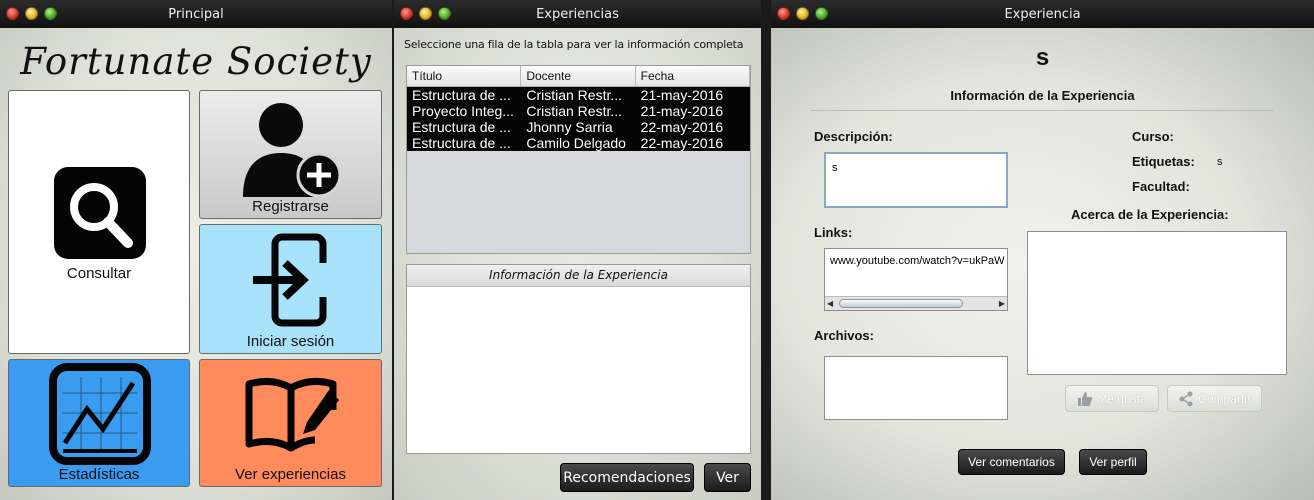 The height and width of the screenshot is (500, 1314). Describe the element at coordinates (1122, 398) in the screenshot. I see `me-gusta-label: Me gusta` at that location.